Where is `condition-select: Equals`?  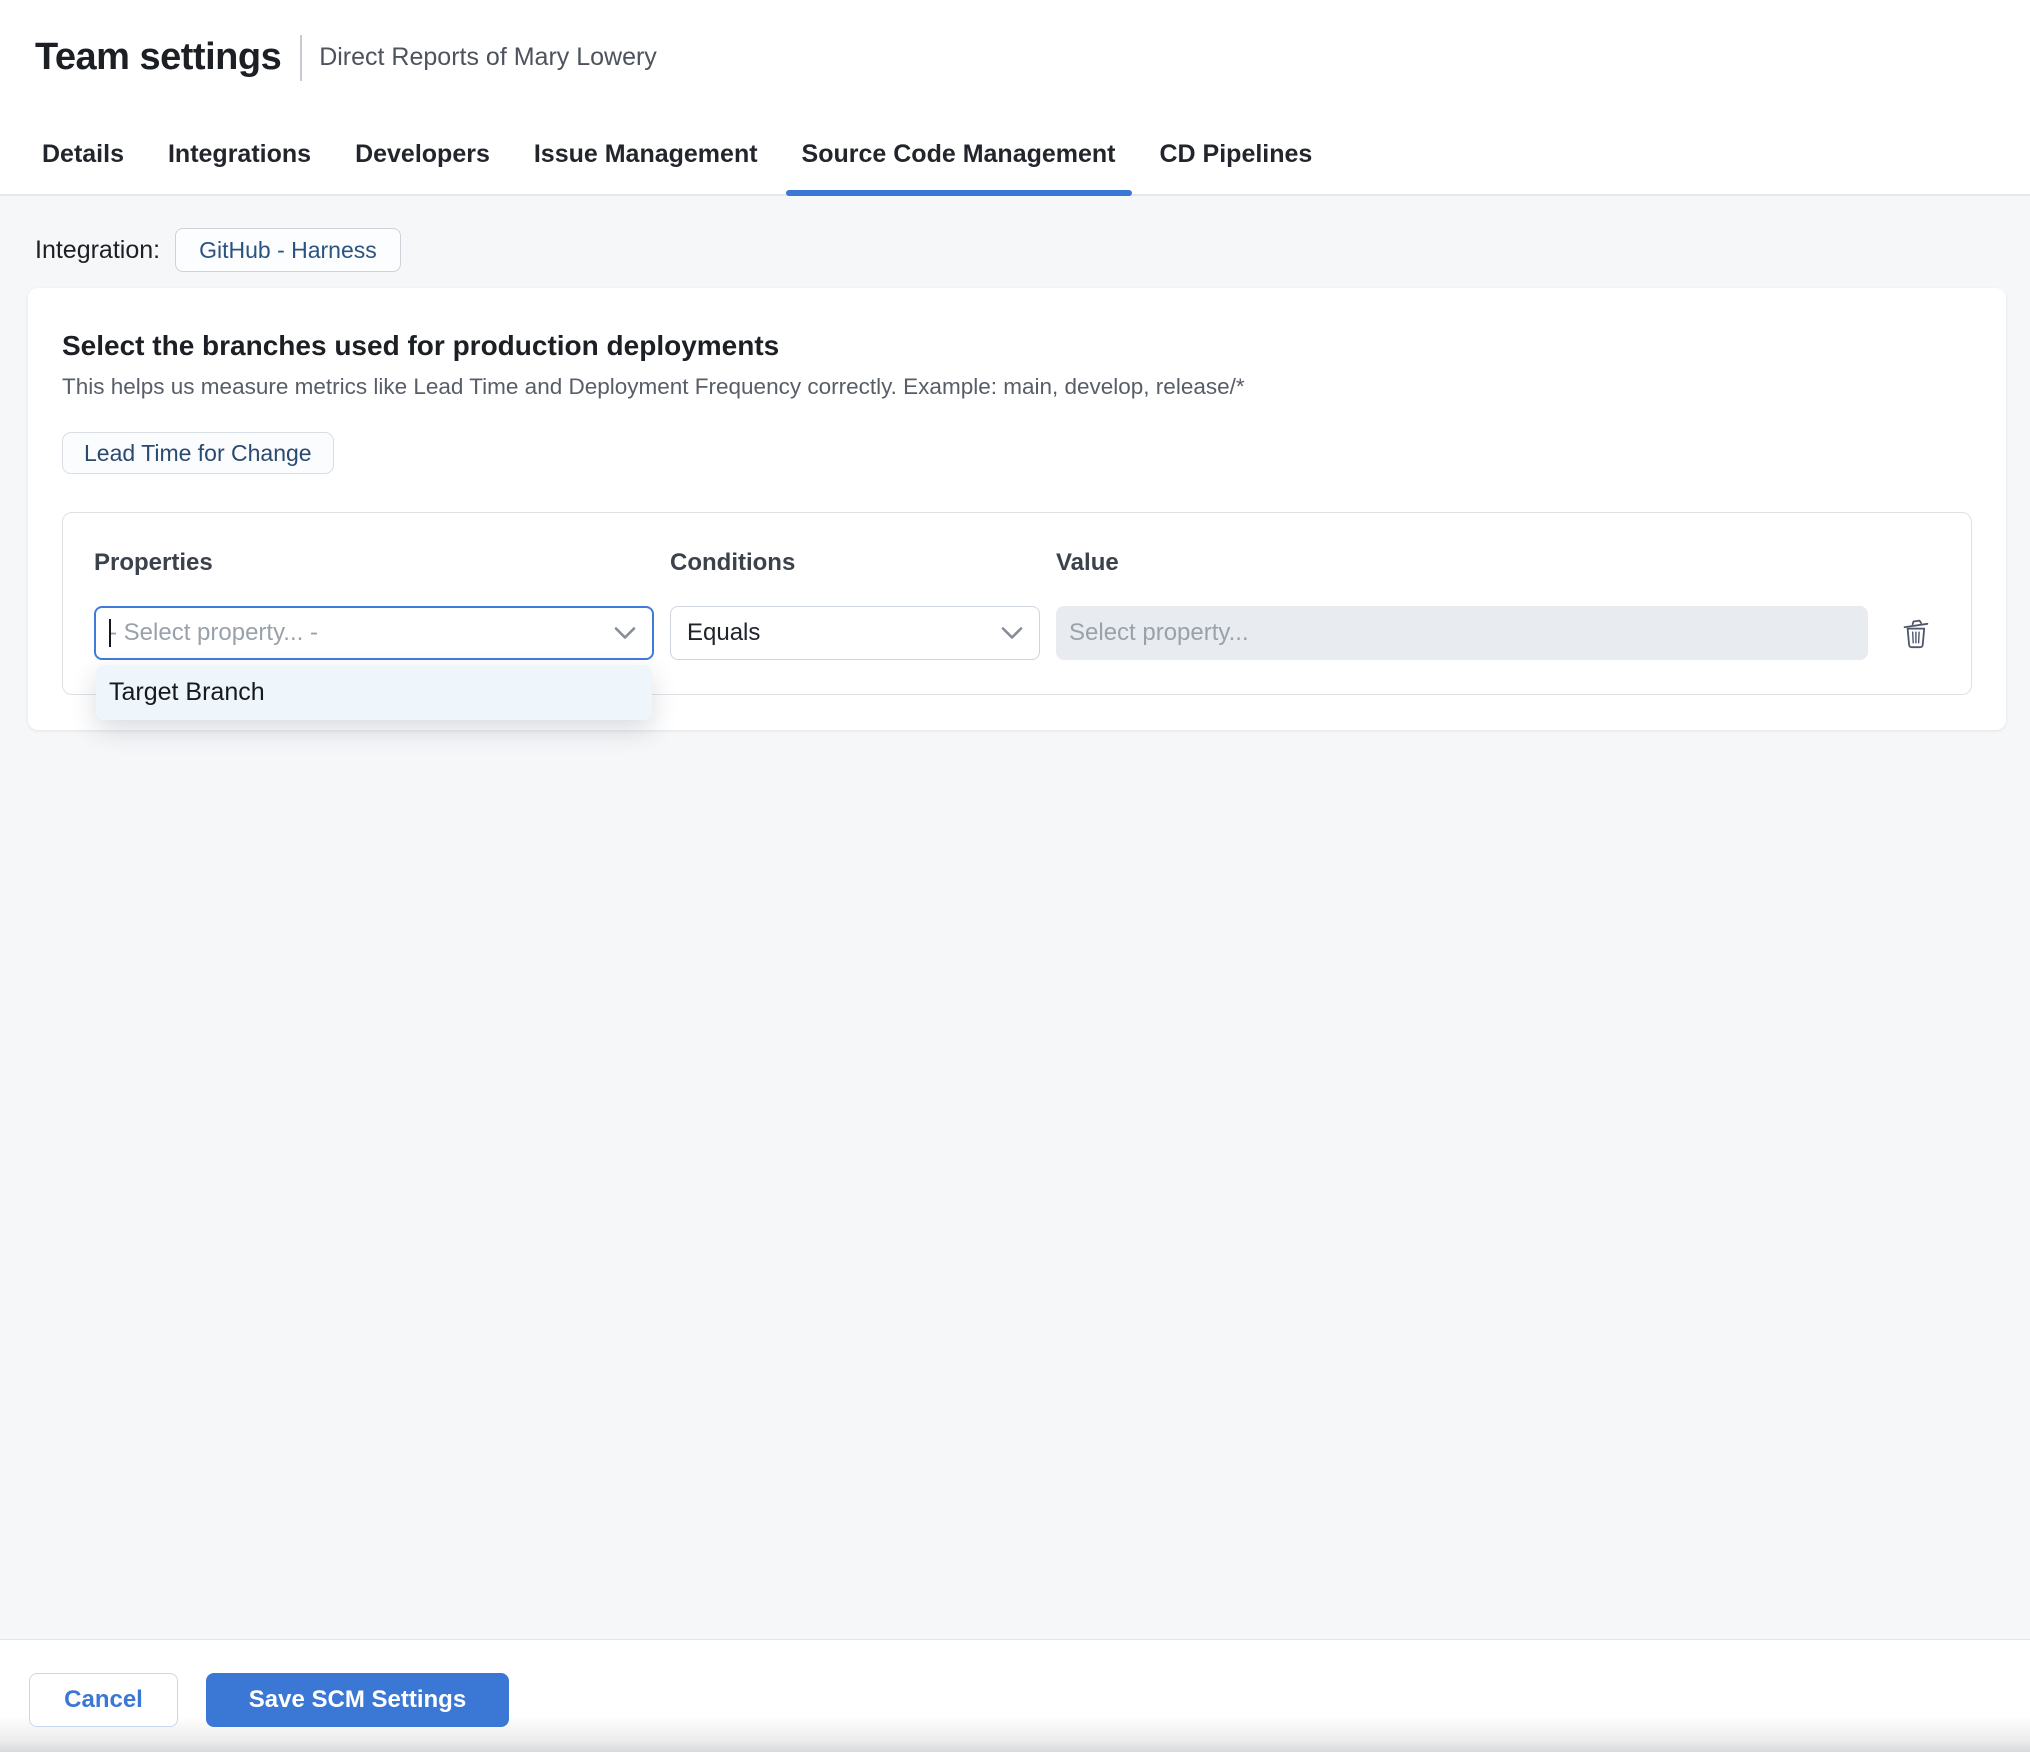
condition-select: Equals is located at coordinates (855, 633).